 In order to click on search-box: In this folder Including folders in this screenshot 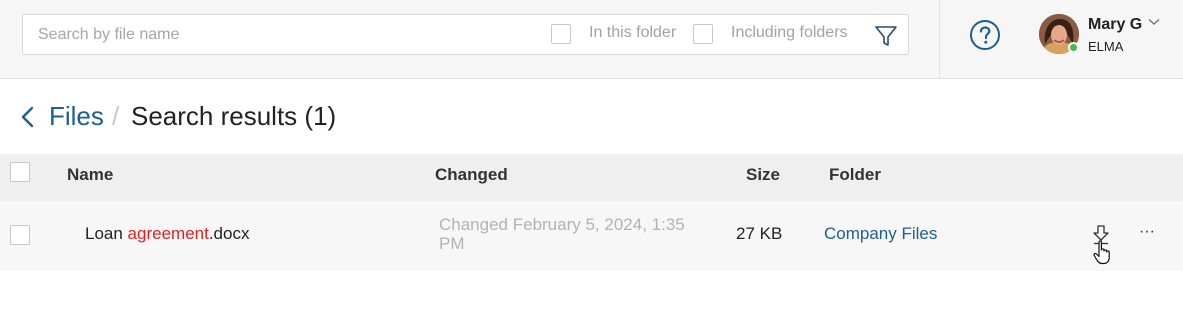, I will do `click(465, 34)`.